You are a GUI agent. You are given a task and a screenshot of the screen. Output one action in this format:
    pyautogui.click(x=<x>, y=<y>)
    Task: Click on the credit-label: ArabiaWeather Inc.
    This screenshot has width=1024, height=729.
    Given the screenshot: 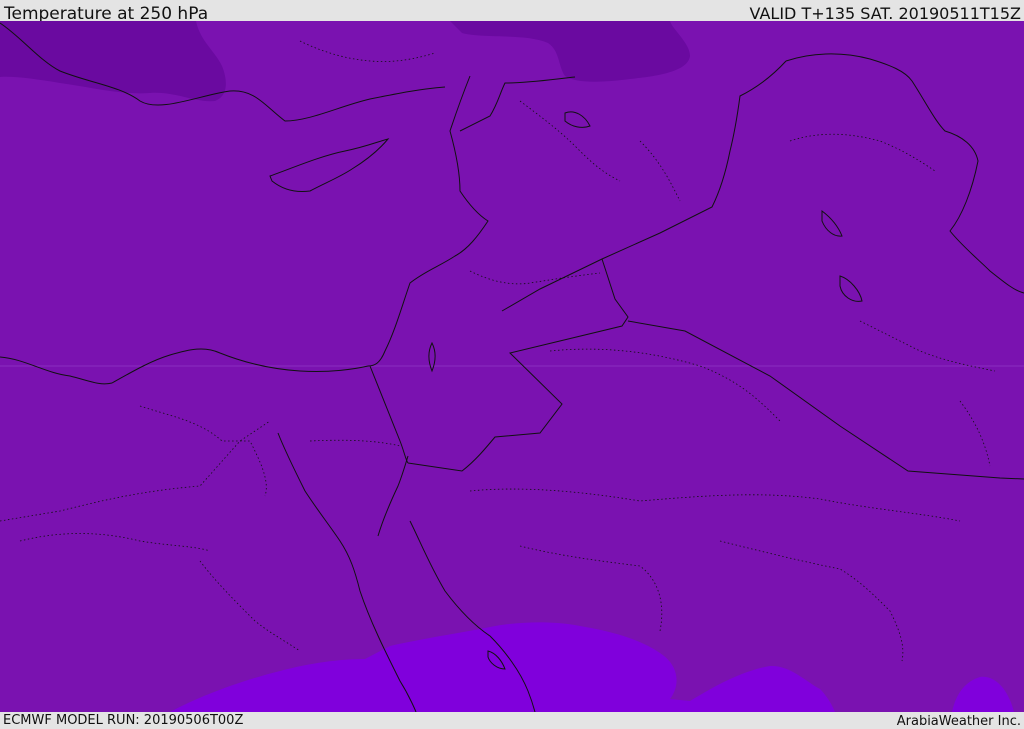 What is the action you would take?
    pyautogui.click(x=958, y=721)
    